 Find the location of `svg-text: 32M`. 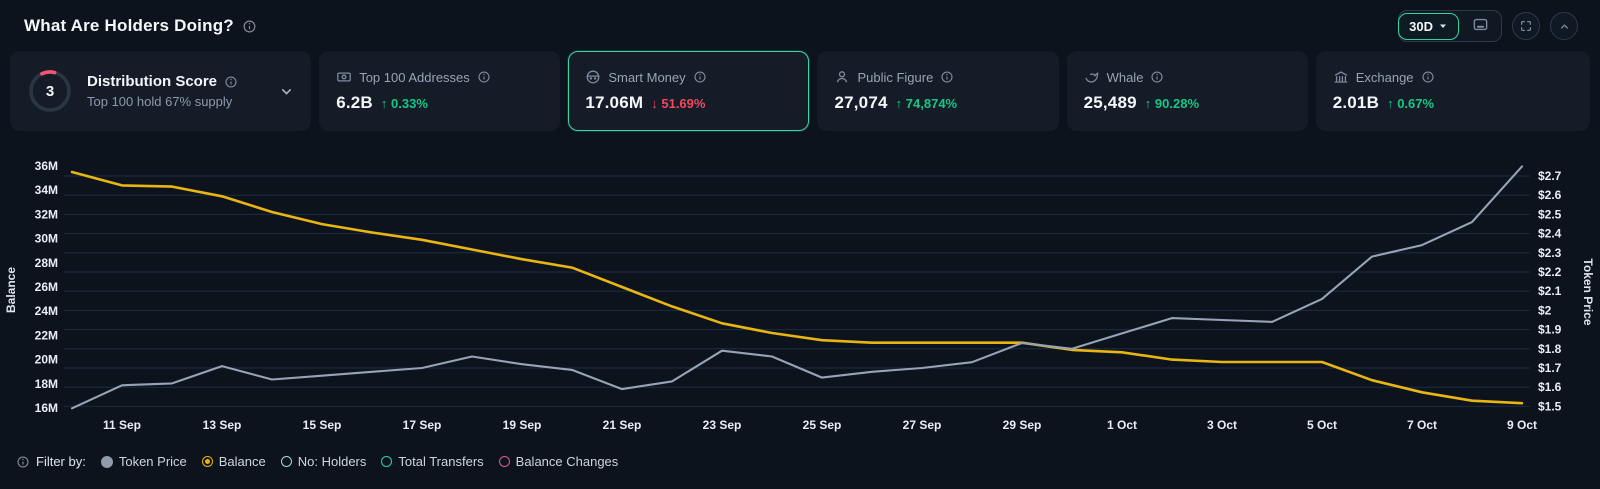

svg-text: 32M is located at coordinates (46, 214).